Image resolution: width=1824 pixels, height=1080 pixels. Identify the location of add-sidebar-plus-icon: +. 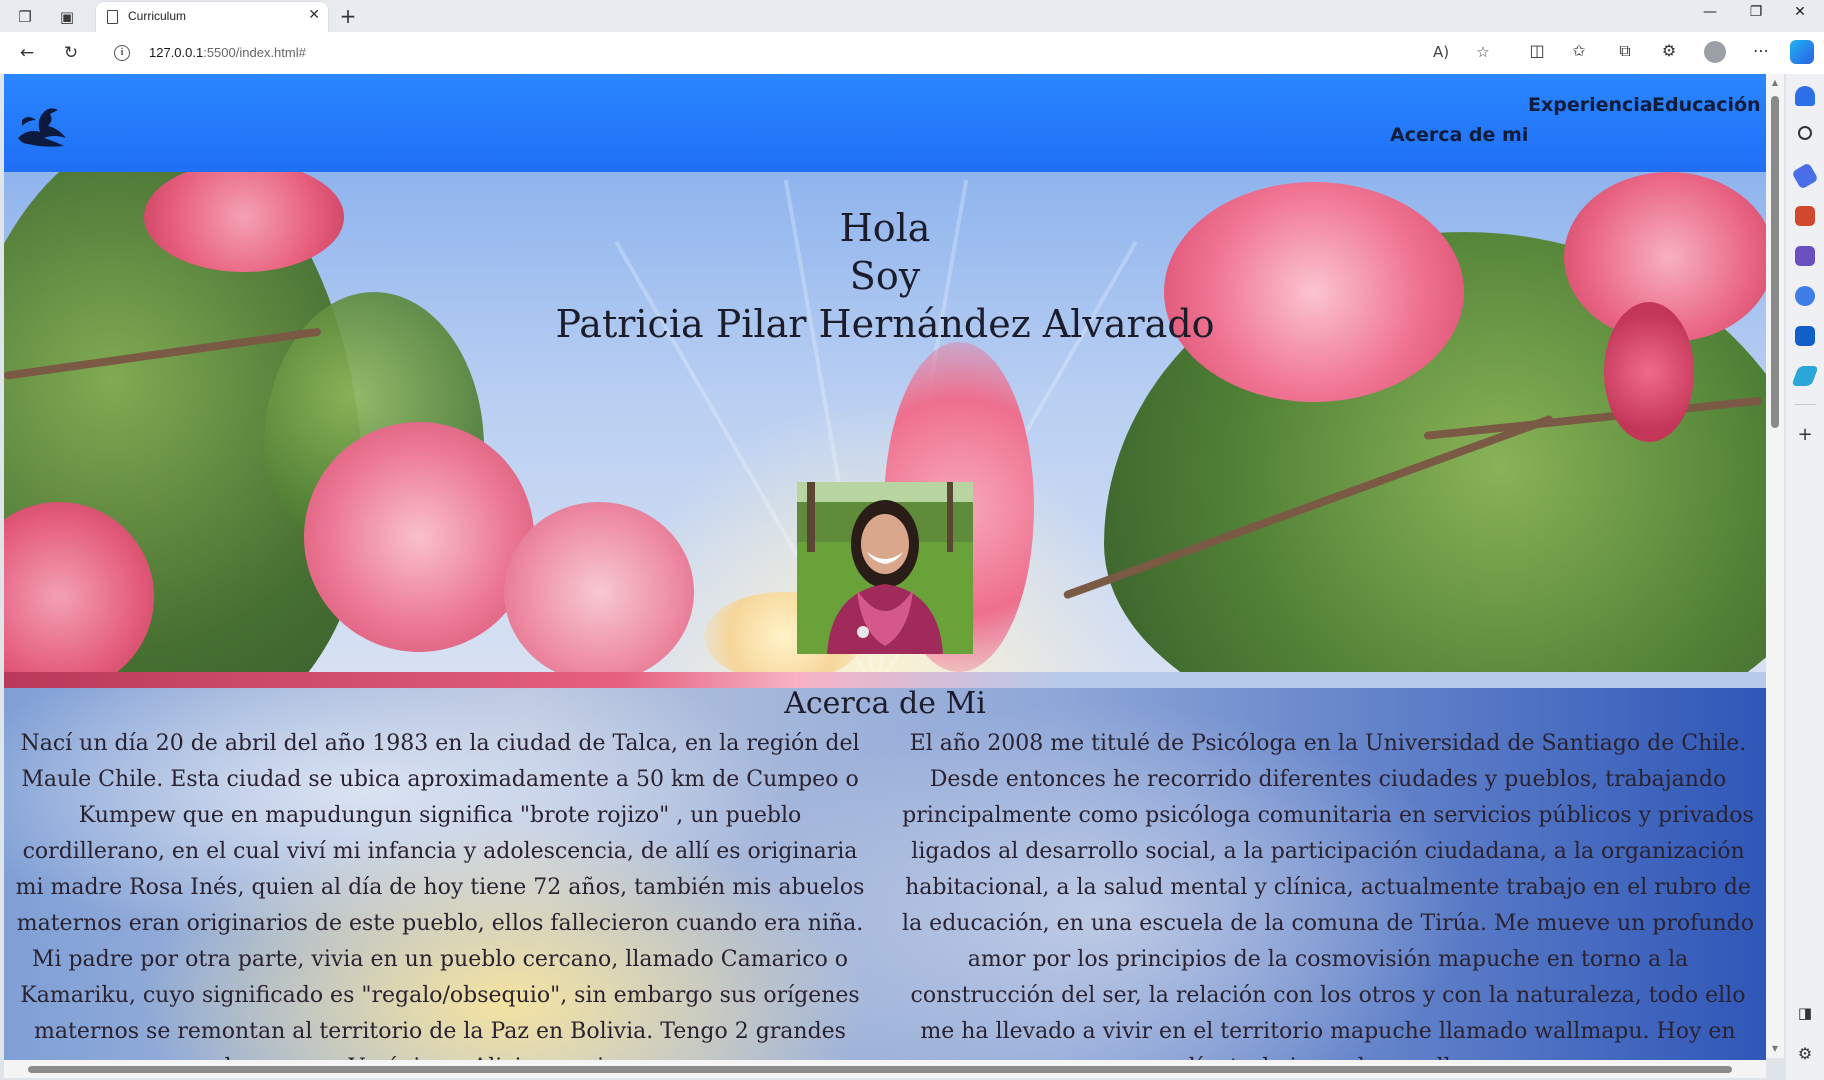
(1805, 434).